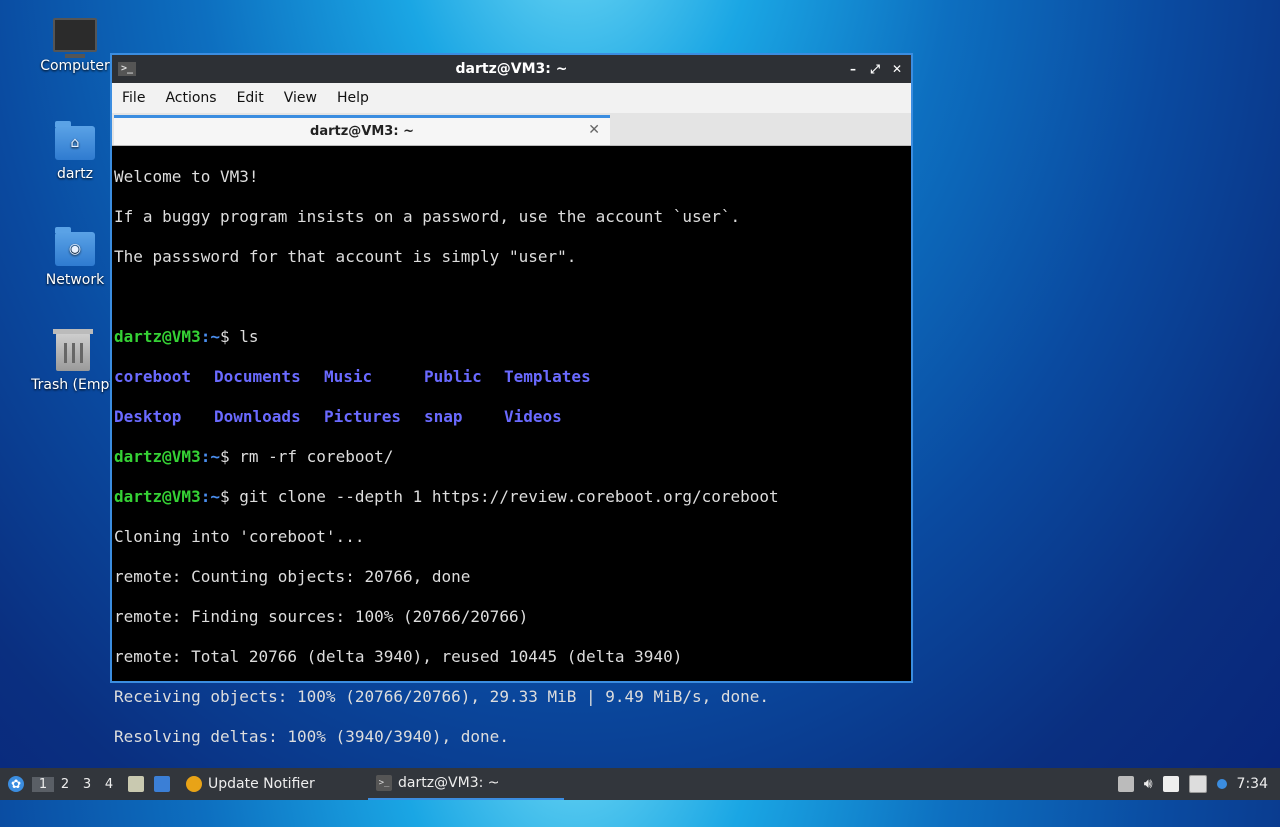 This screenshot has height=827, width=1280. What do you see at coordinates (897, 69) in the screenshot?
I see `close-button: ✕` at bounding box center [897, 69].